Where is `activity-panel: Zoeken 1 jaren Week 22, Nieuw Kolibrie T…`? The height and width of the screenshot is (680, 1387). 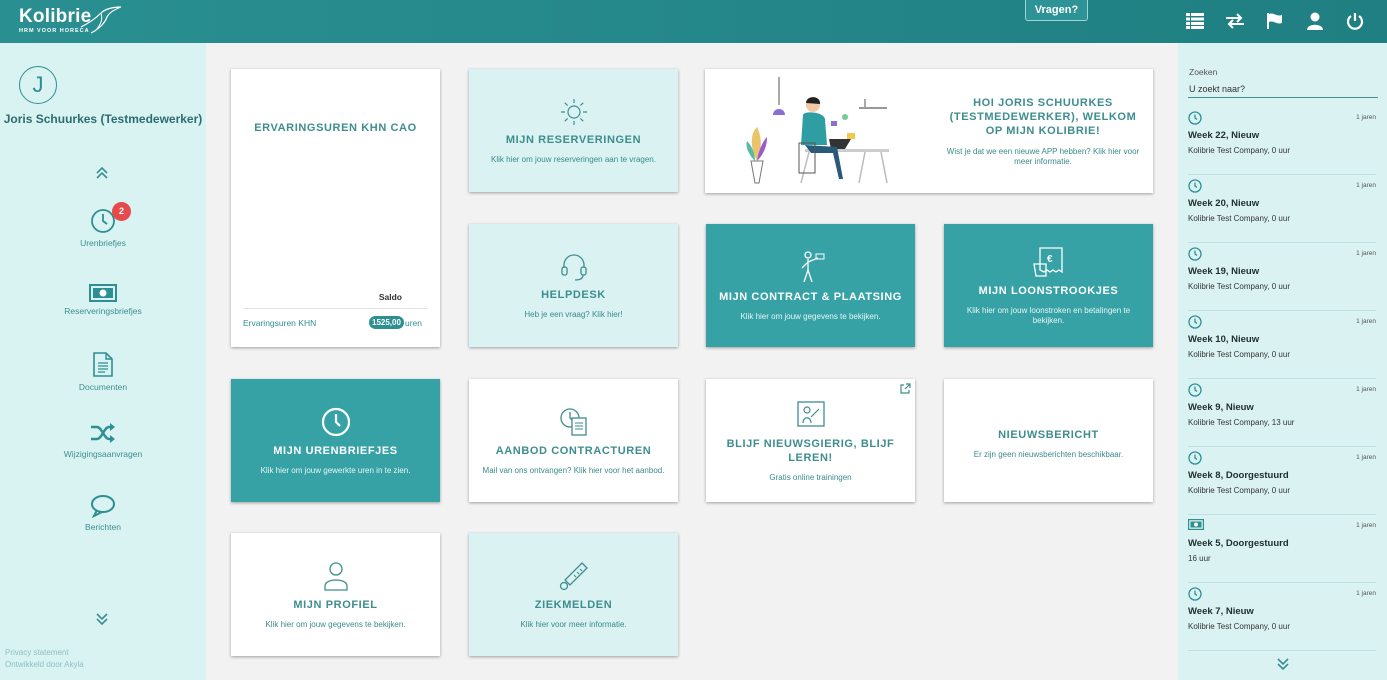
activity-panel: Zoeken 1 jaren Week 22, Nieuw Kolibrie T… is located at coordinates (1282, 361).